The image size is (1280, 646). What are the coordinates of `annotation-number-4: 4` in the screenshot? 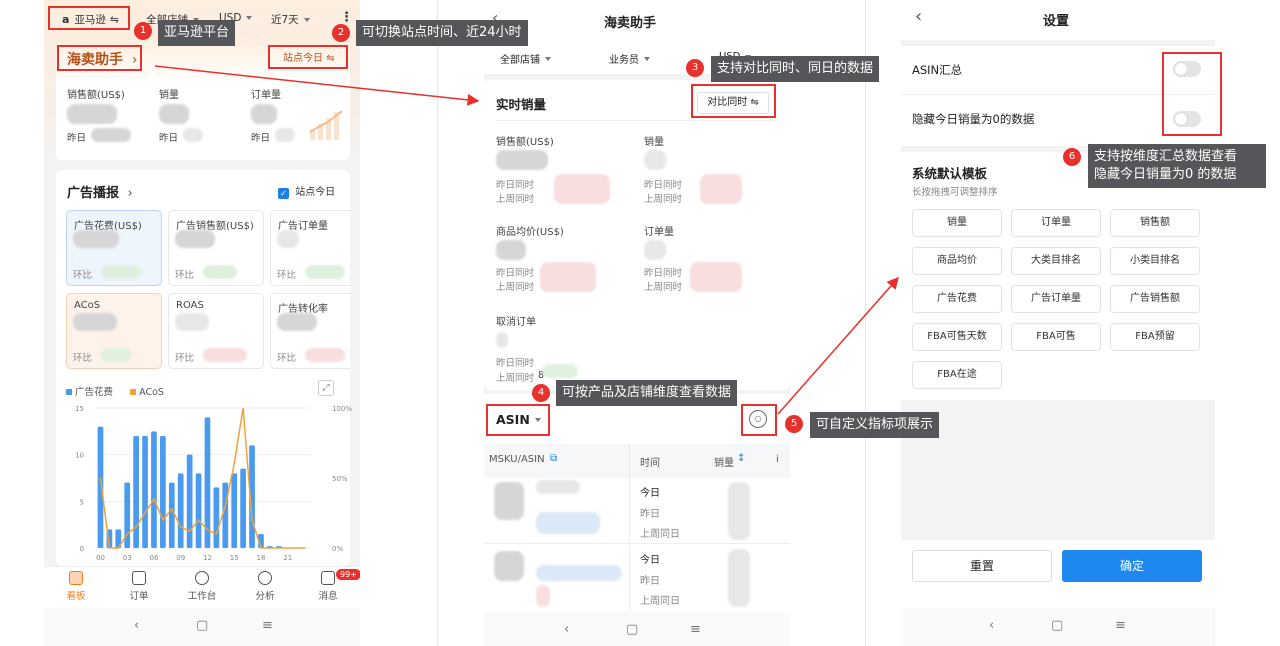 It's located at (541, 393).